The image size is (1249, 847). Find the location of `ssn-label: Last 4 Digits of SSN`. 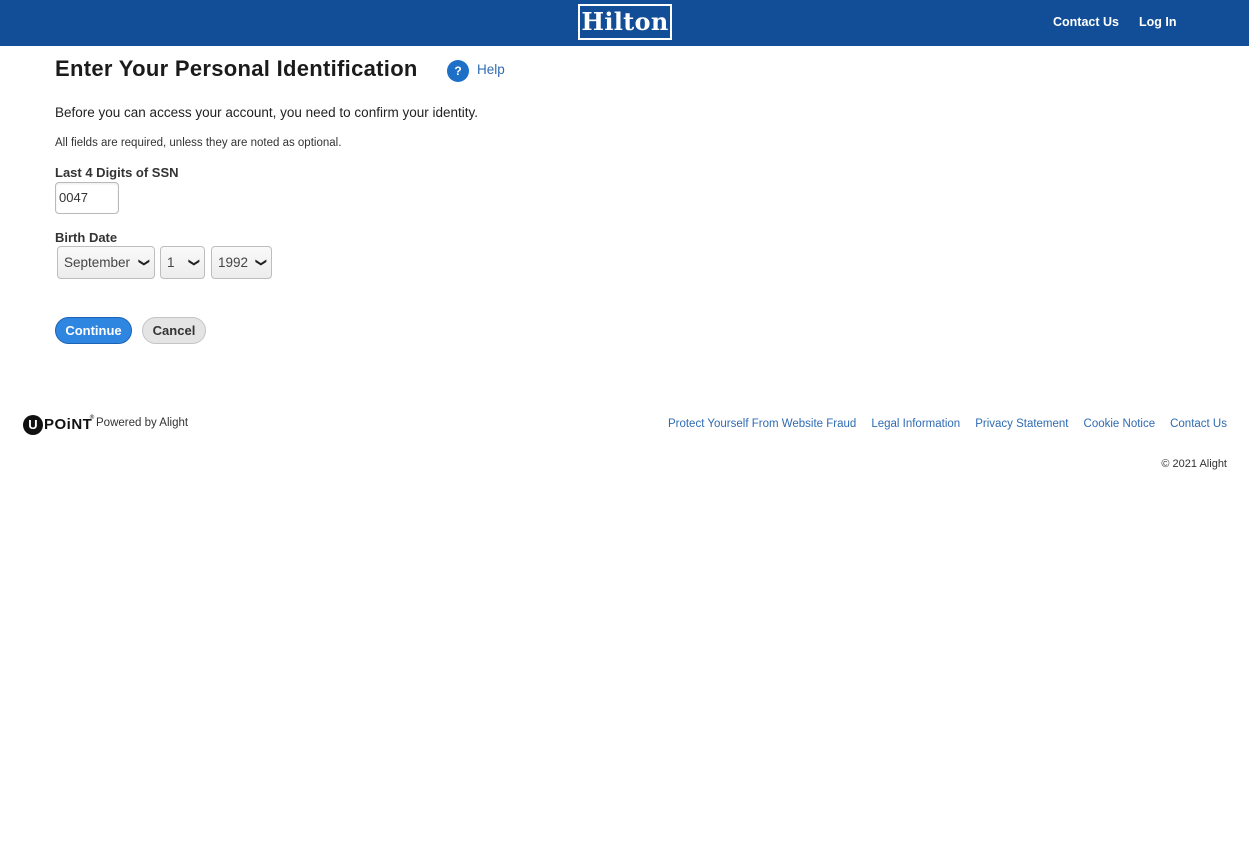

ssn-label: Last 4 Digits of SSN is located at coordinates (117, 172).